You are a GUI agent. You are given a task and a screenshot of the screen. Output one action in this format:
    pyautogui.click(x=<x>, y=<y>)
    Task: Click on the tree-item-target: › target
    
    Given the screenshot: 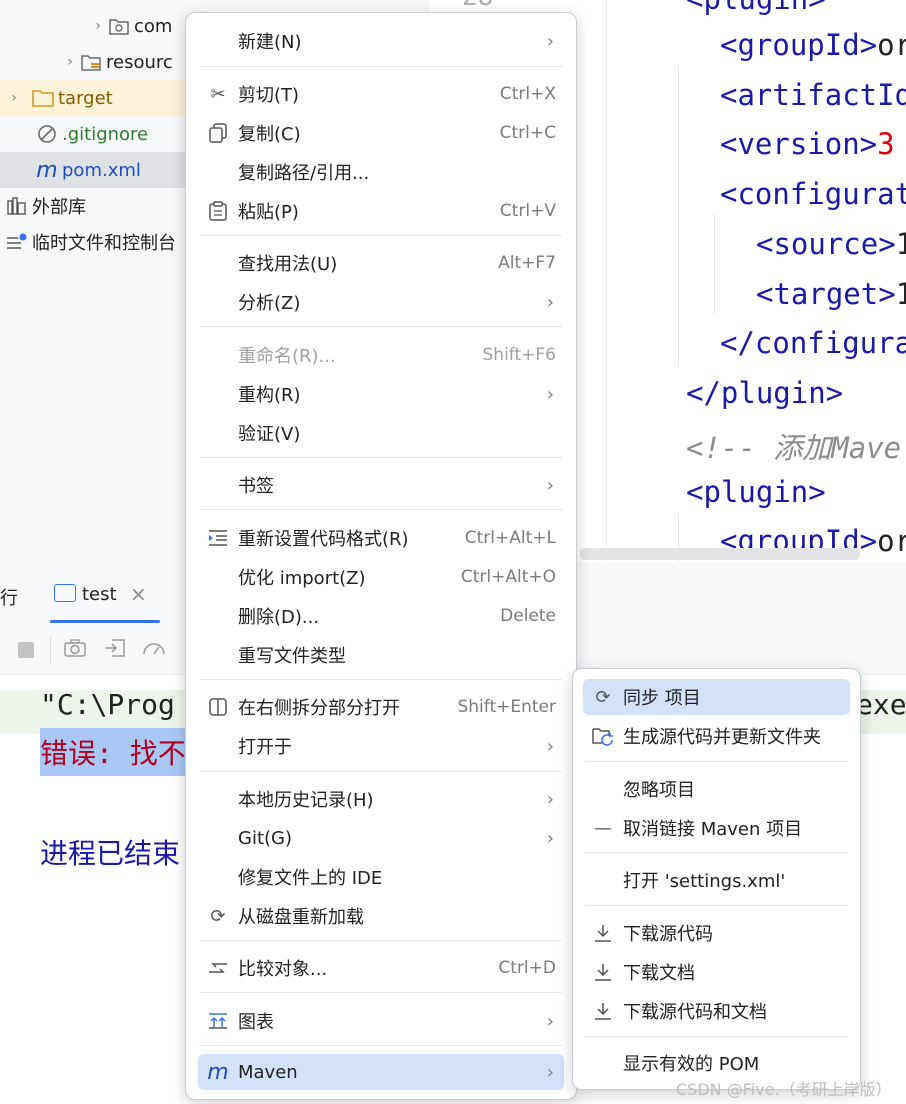 What is the action you would take?
    pyautogui.click(x=95, y=98)
    